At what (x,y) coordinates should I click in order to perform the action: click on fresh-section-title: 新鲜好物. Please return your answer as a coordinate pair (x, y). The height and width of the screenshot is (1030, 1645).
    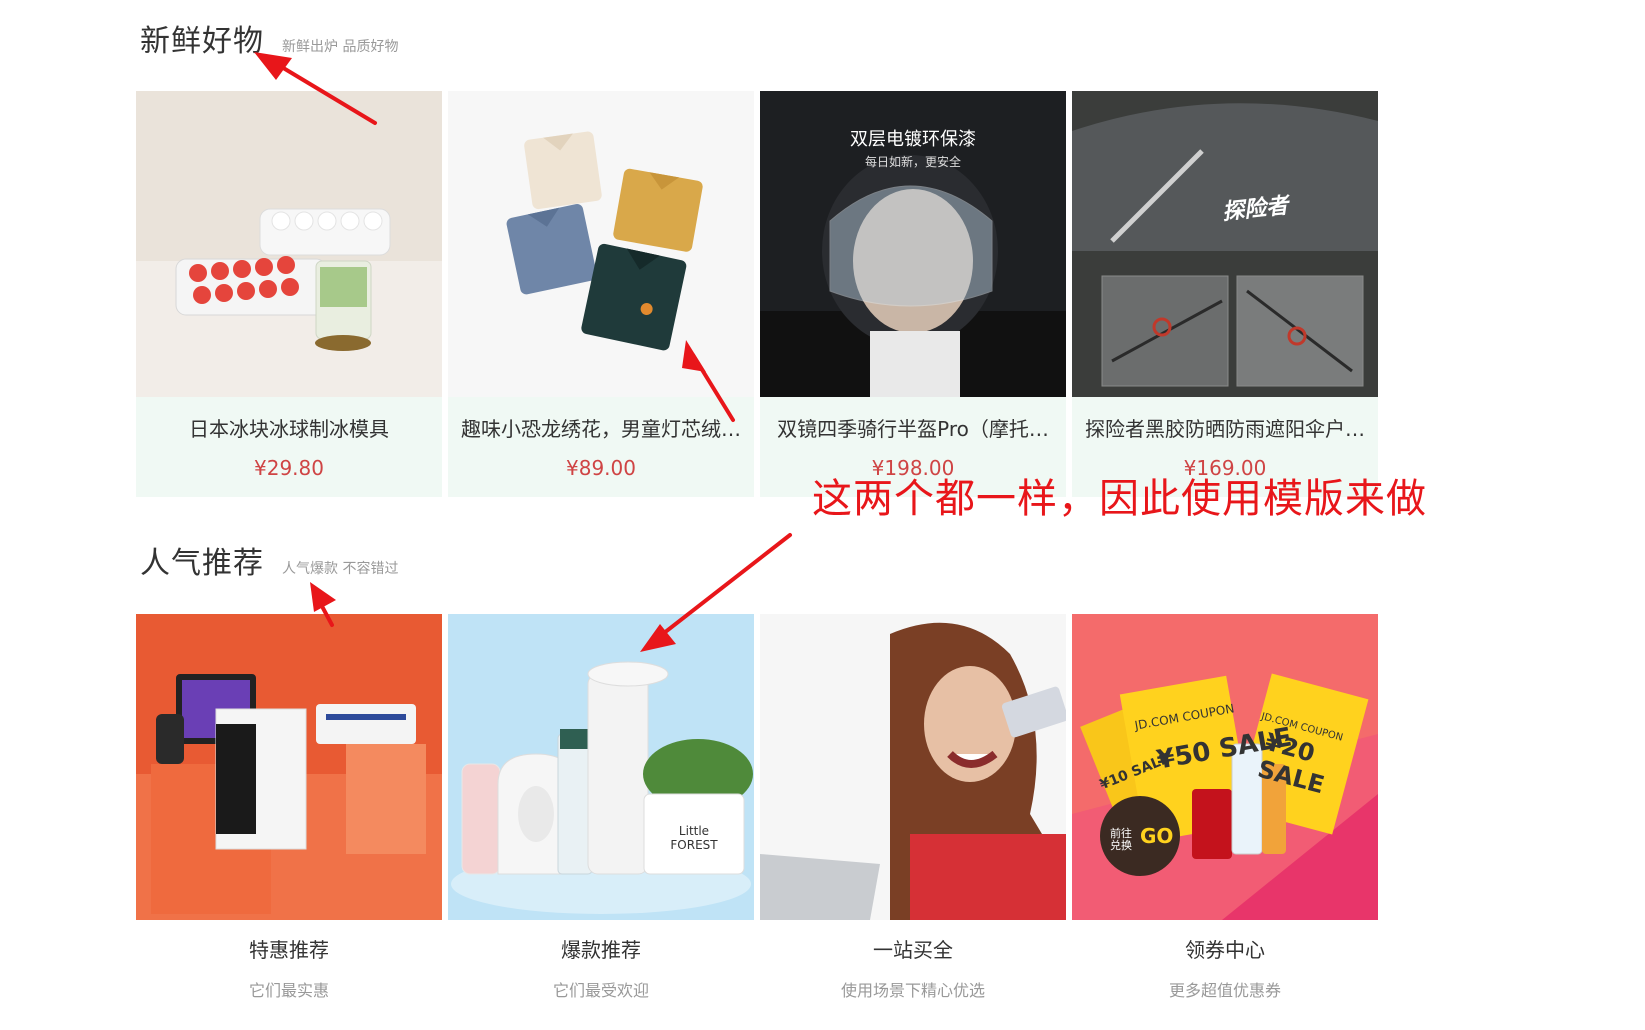
    Looking at the image, I should click on (202, 41).